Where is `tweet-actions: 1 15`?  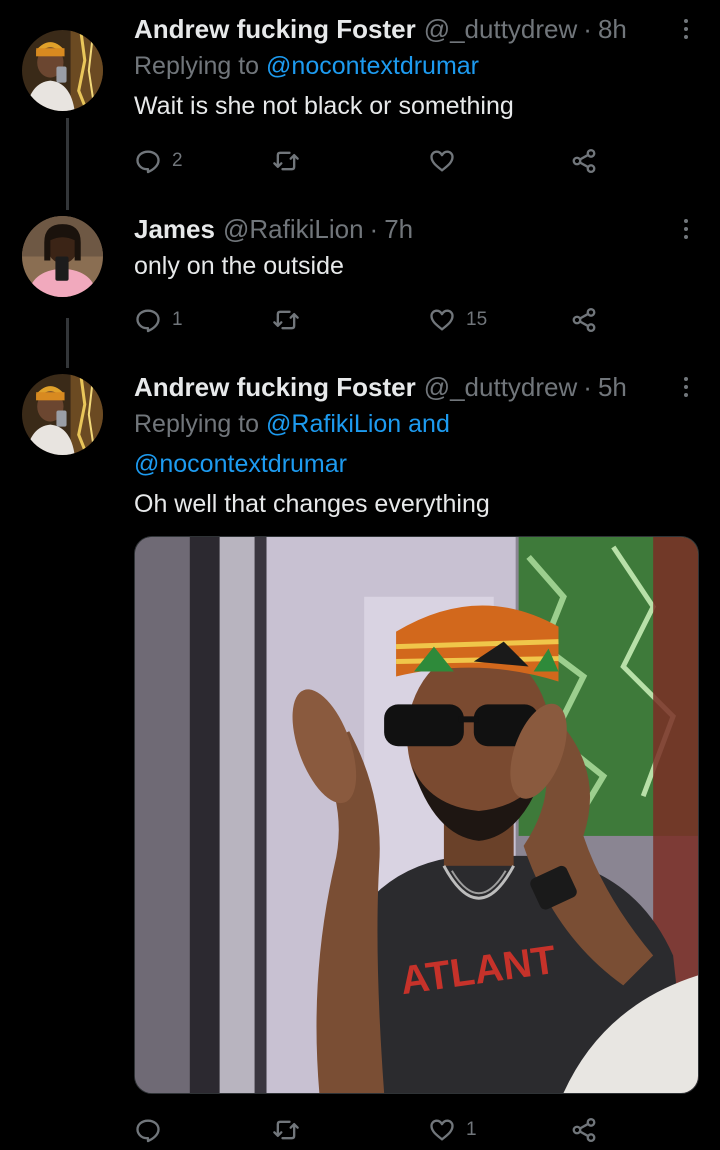 tweet-actions: 1 15 is located at coordinates (374, 320).